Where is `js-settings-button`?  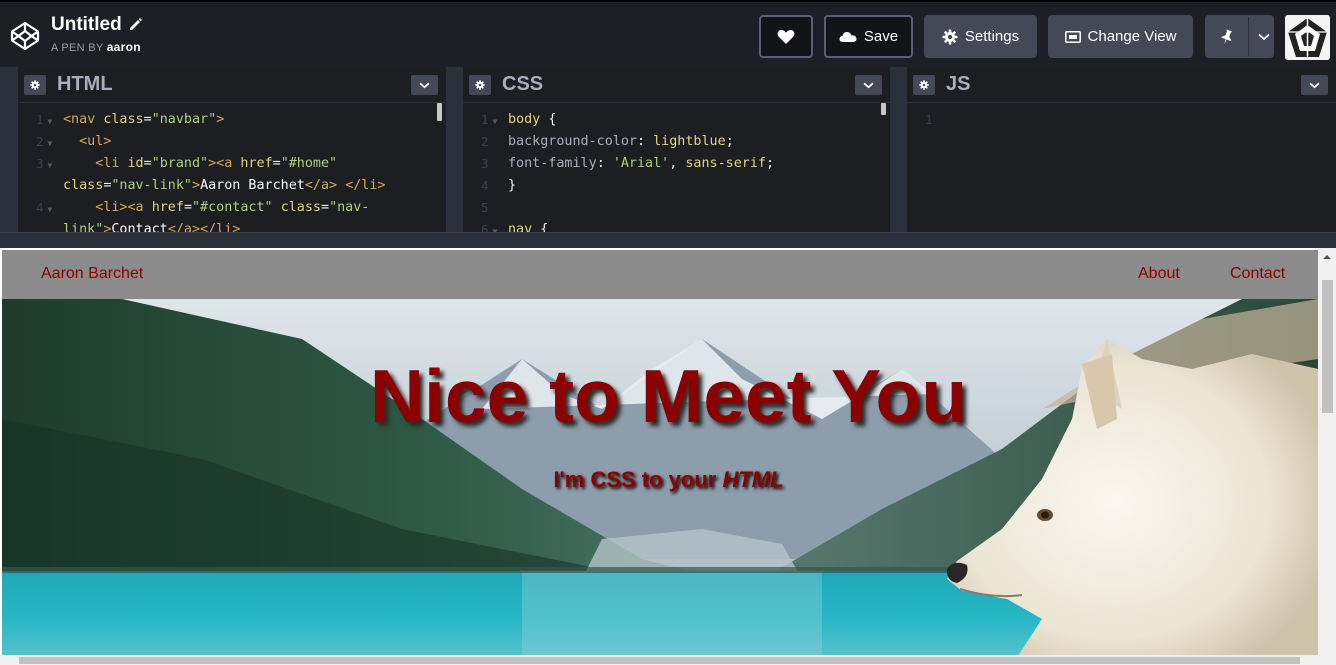
js-settings-button is located at coordinates (924, 85).